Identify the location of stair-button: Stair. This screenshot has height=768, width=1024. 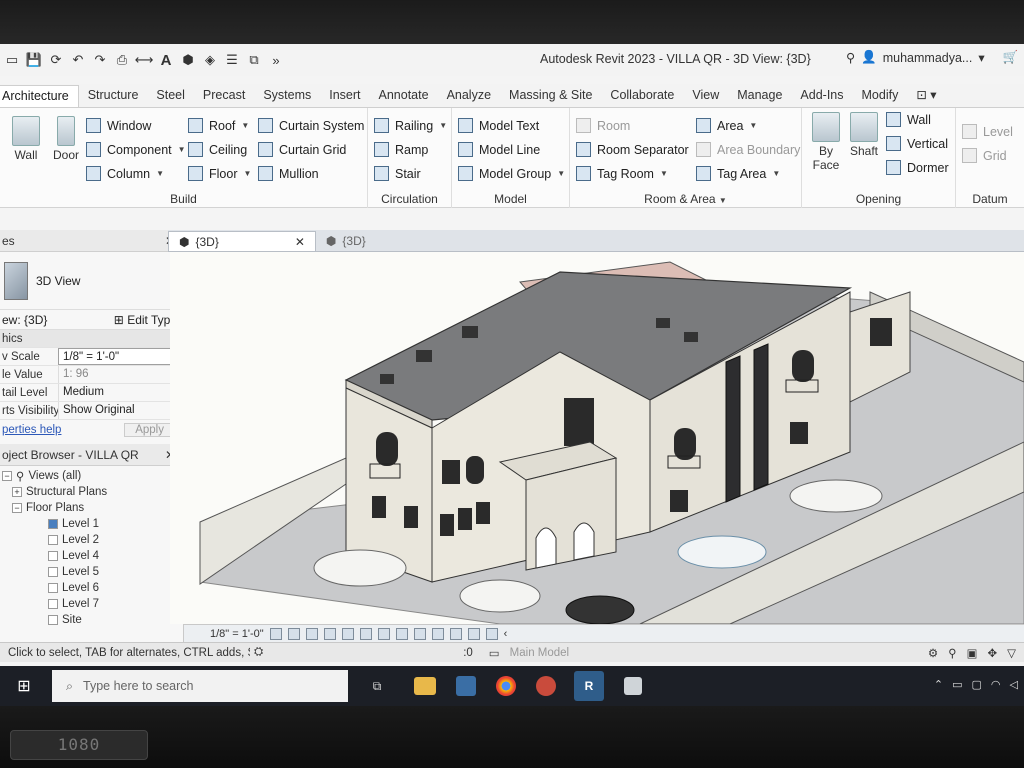
(397, 173).